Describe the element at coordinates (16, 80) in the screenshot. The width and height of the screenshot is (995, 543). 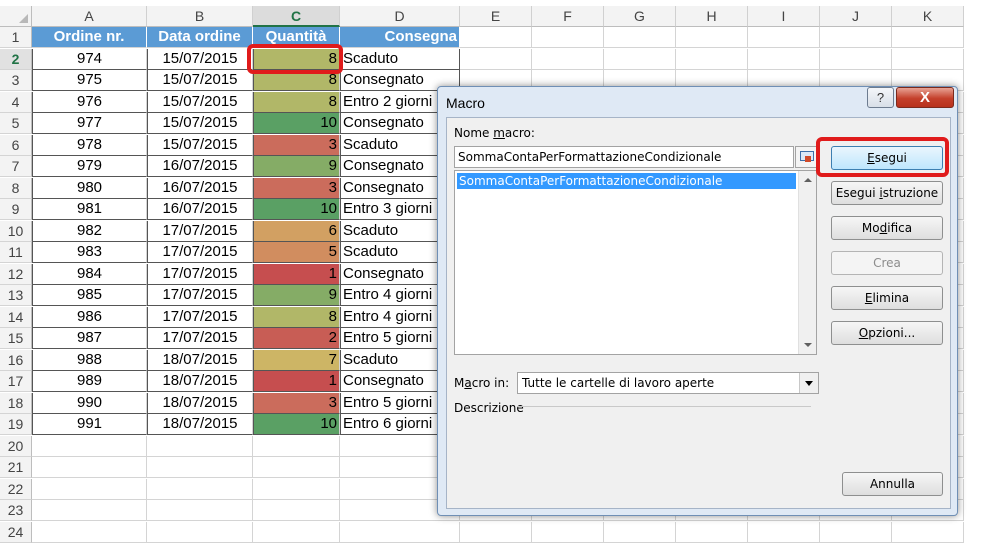
I see `row-header: 3` at that location.